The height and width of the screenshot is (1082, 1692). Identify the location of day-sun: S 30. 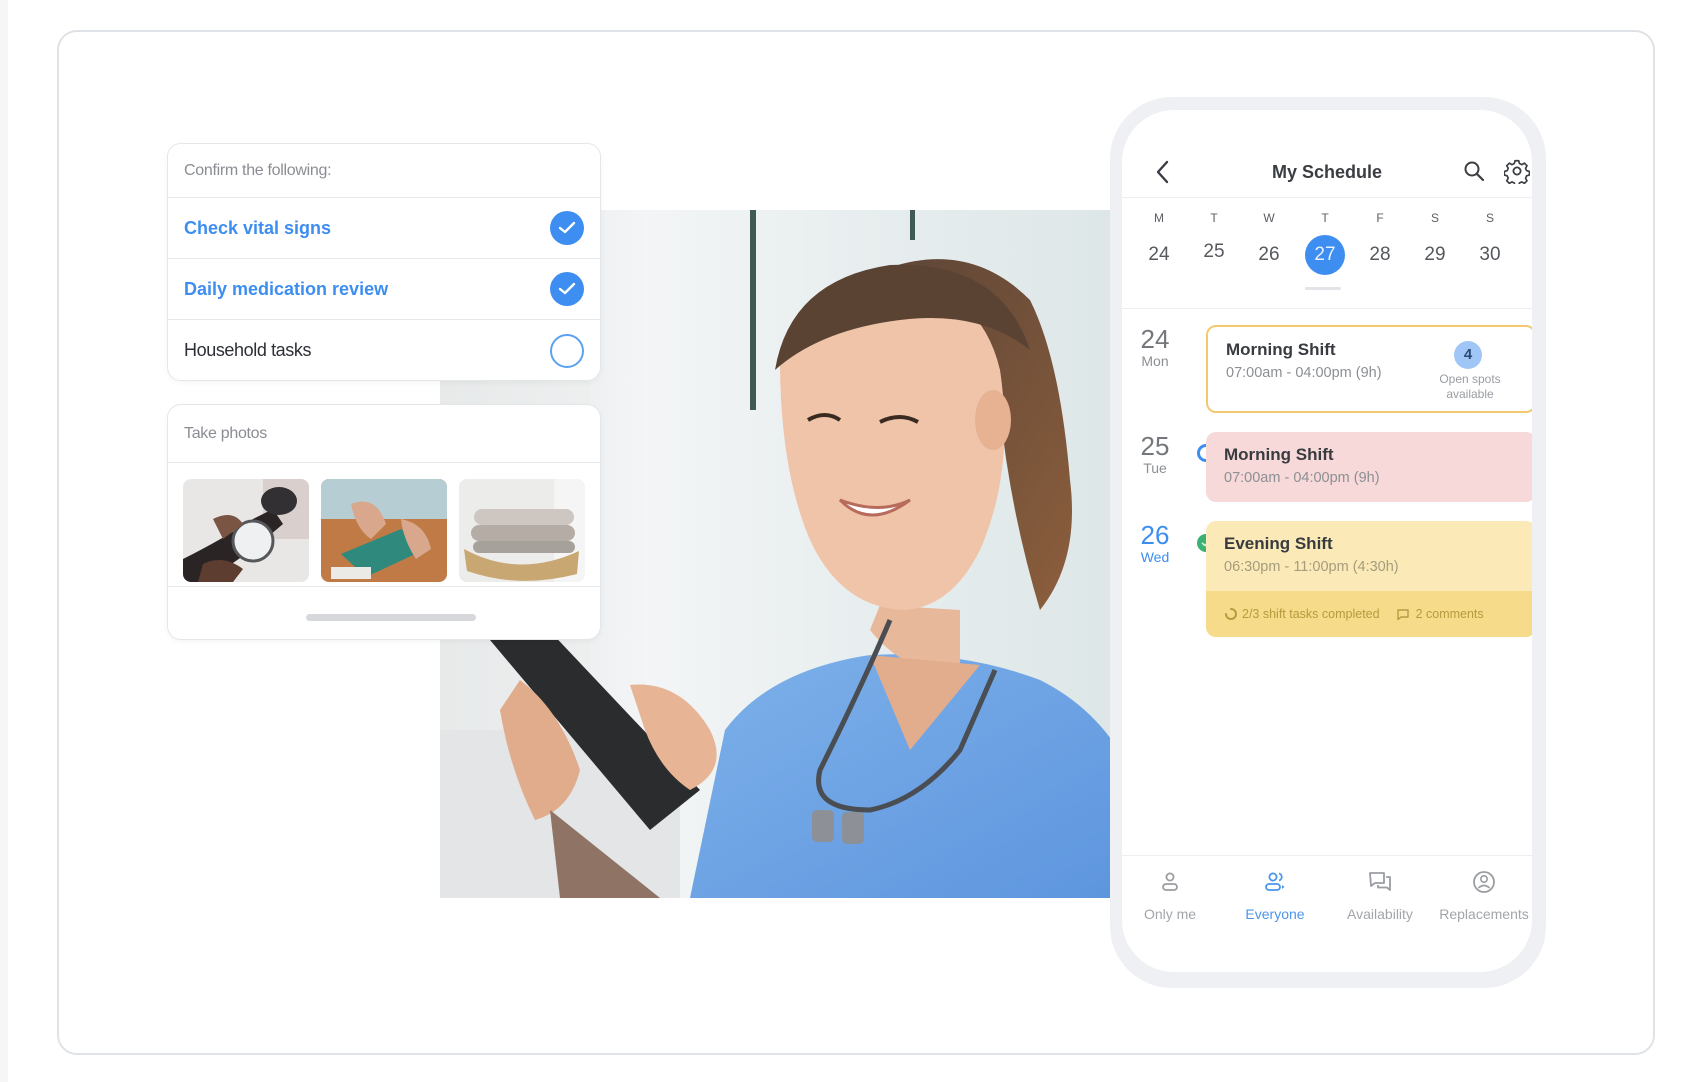
(1490, 240).